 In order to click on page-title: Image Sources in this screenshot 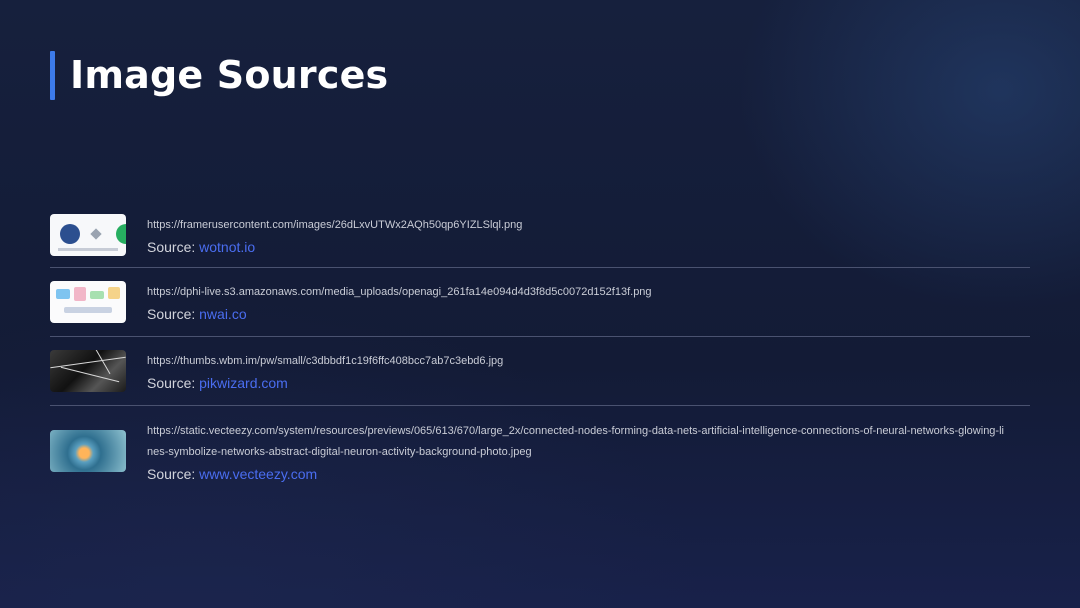, I will do `click(229, 75)`.